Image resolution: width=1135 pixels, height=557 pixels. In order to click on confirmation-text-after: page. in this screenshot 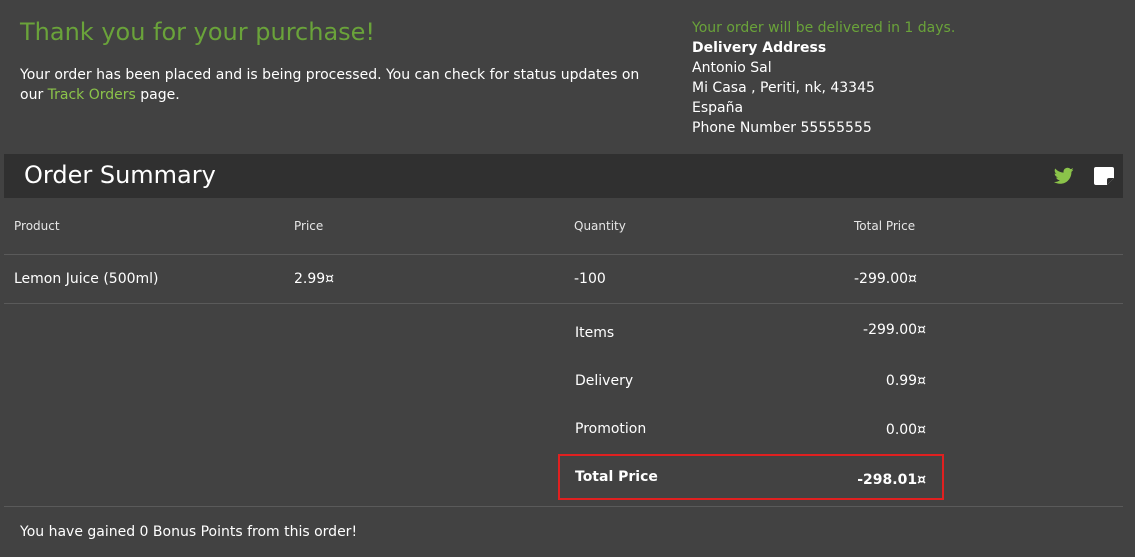, I will do `click(160, 95)`.